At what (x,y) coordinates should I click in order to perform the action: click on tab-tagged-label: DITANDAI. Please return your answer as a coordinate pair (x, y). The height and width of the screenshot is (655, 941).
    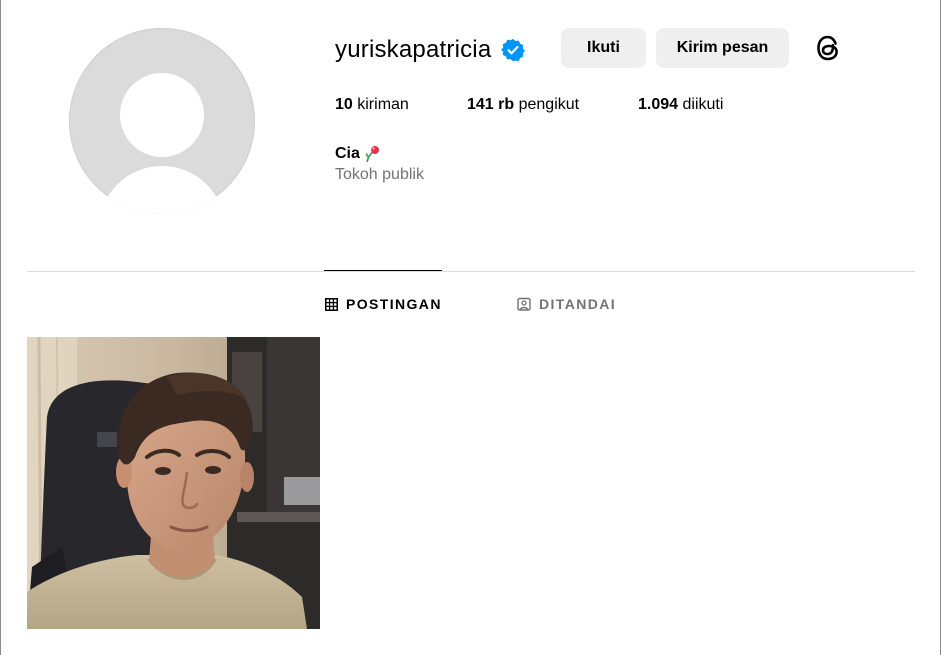
    Looking at the image, I should click on (578, 304).